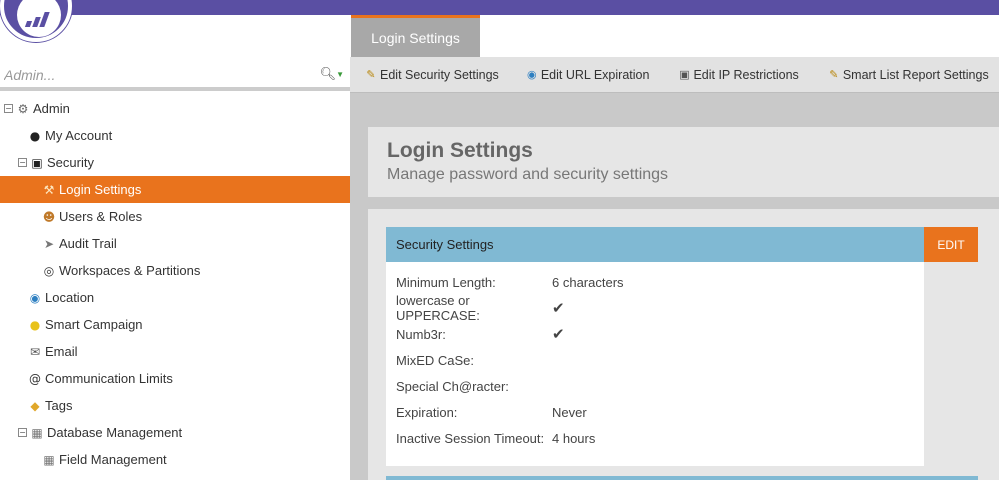  Describe the element at coordinates (100, 189) in the screenshot. I see `tree-item-label: Login Settings` at that location.